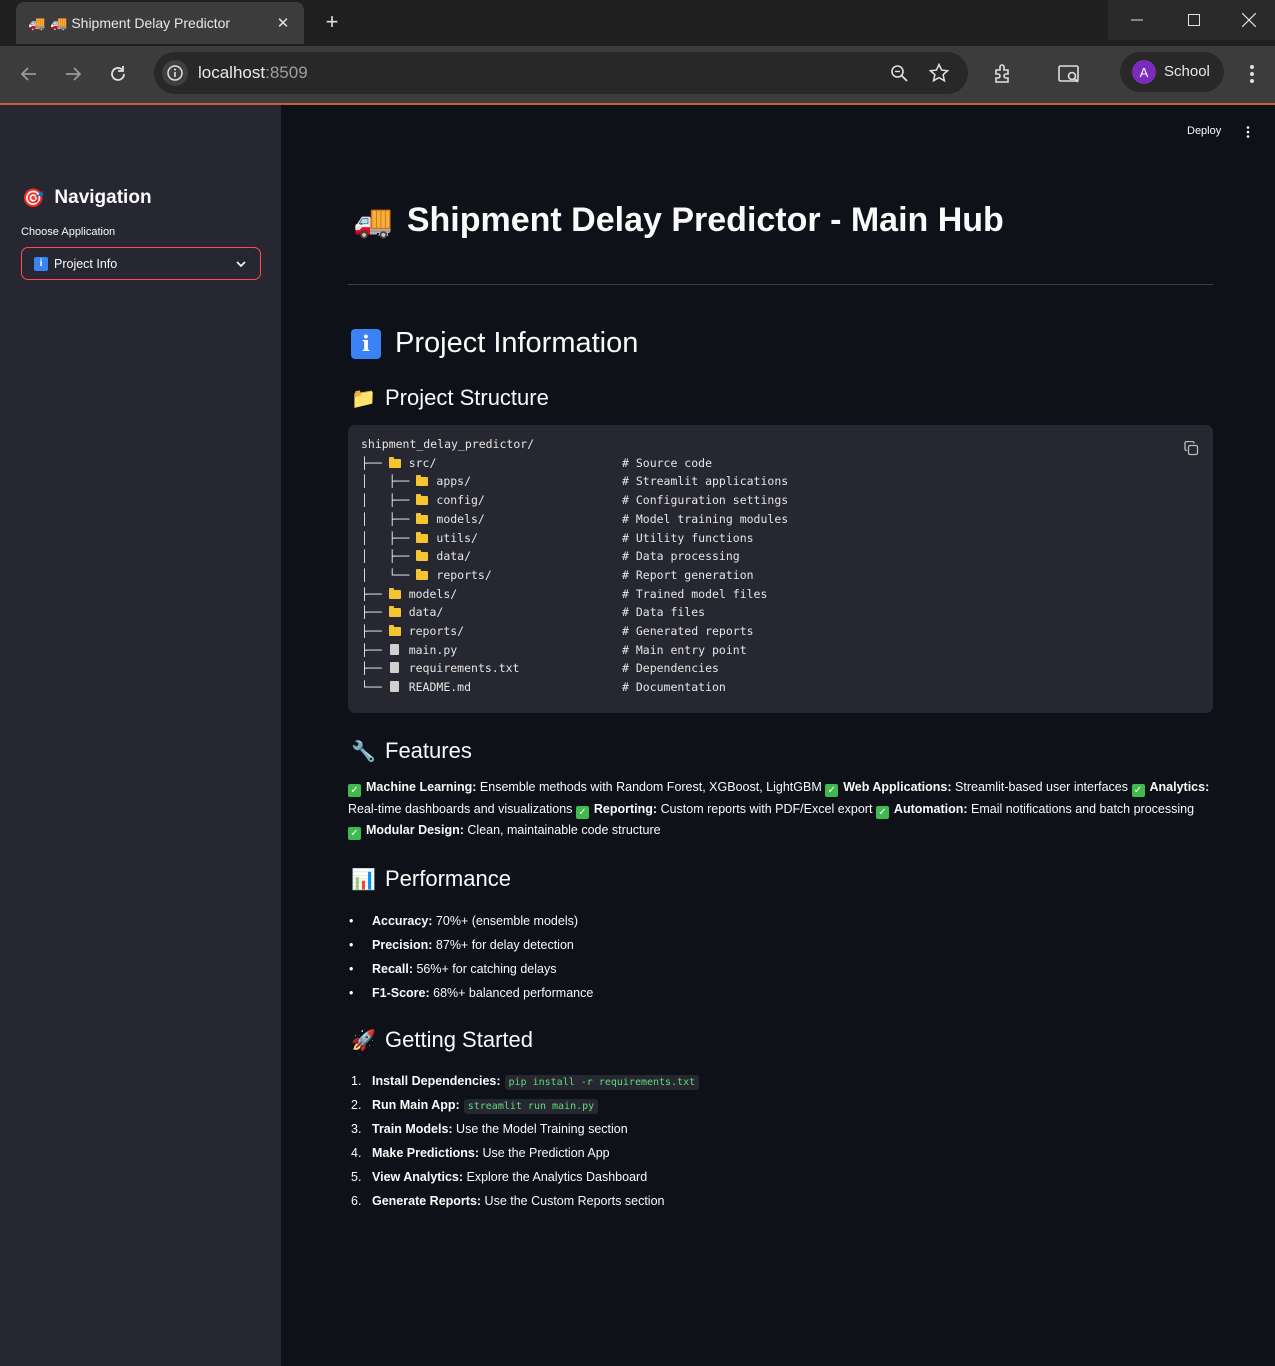  What do you see at coordinates (363, 751) in the screenshot?
I see `wrench-icon: 🔧` at bounding box center [363, 751].